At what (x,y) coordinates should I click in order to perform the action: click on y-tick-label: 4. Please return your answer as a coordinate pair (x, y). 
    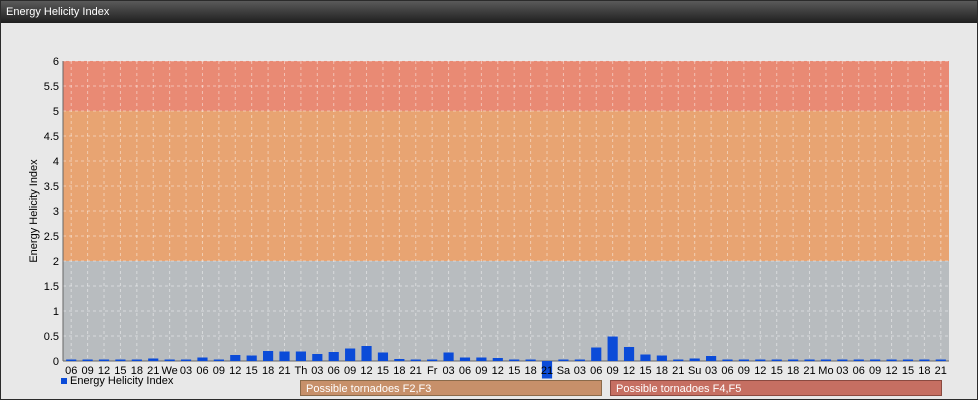
    Looking at the image, I should click on (56, 162).